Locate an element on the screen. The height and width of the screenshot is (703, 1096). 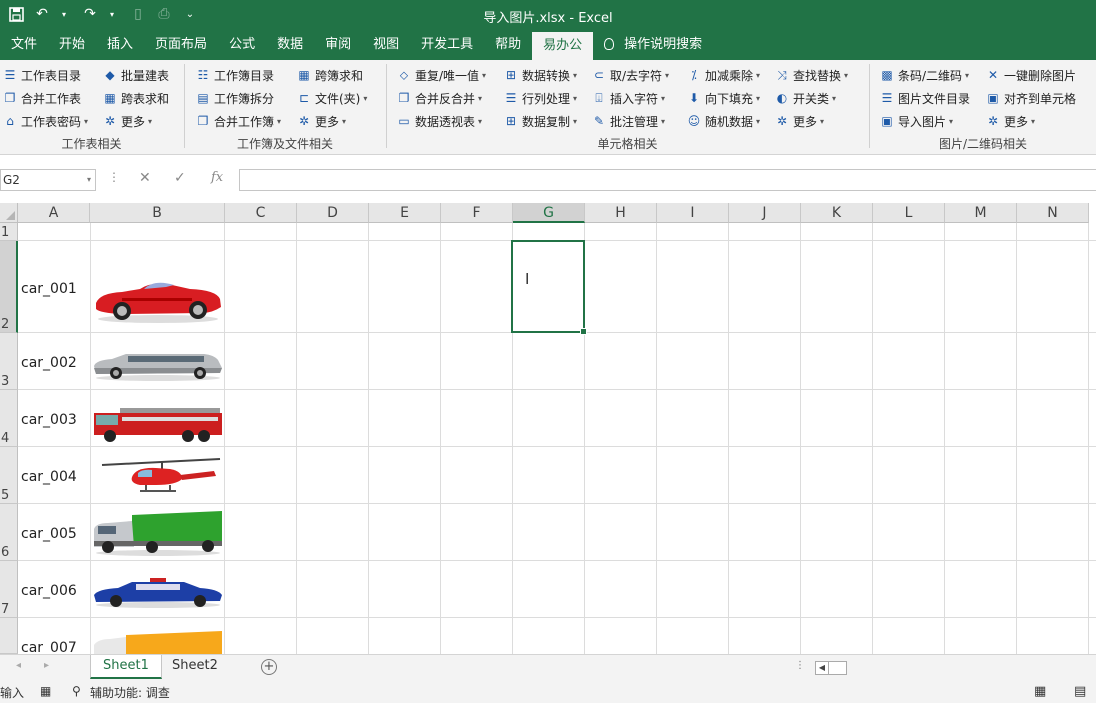
column-header-l: L is located at coordinates (909, 213).